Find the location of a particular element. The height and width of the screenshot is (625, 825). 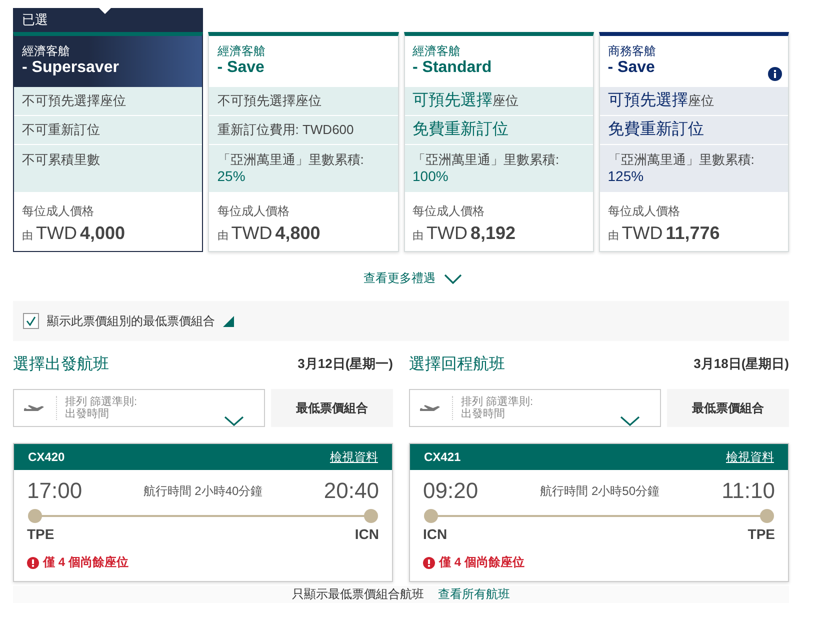

fare-card: 經濟客艙 - Supersaver 不可預先選擇座位 不可重新訂位 不可累積里數 每位成人價格 由 TWD 4,000 is located at coordinates (108, 142).